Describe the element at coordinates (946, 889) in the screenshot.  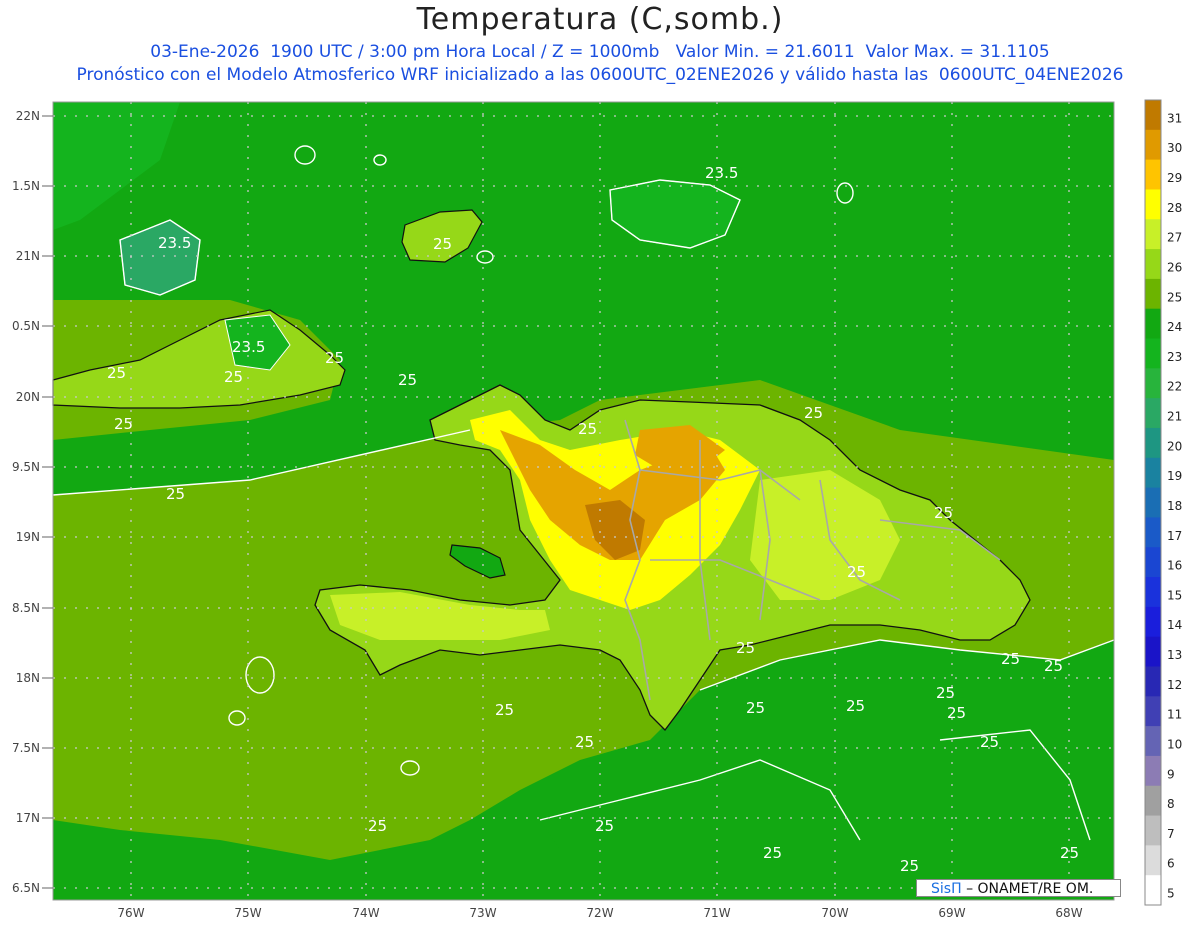
I see `sispi-logo: SisΠ` at that location.